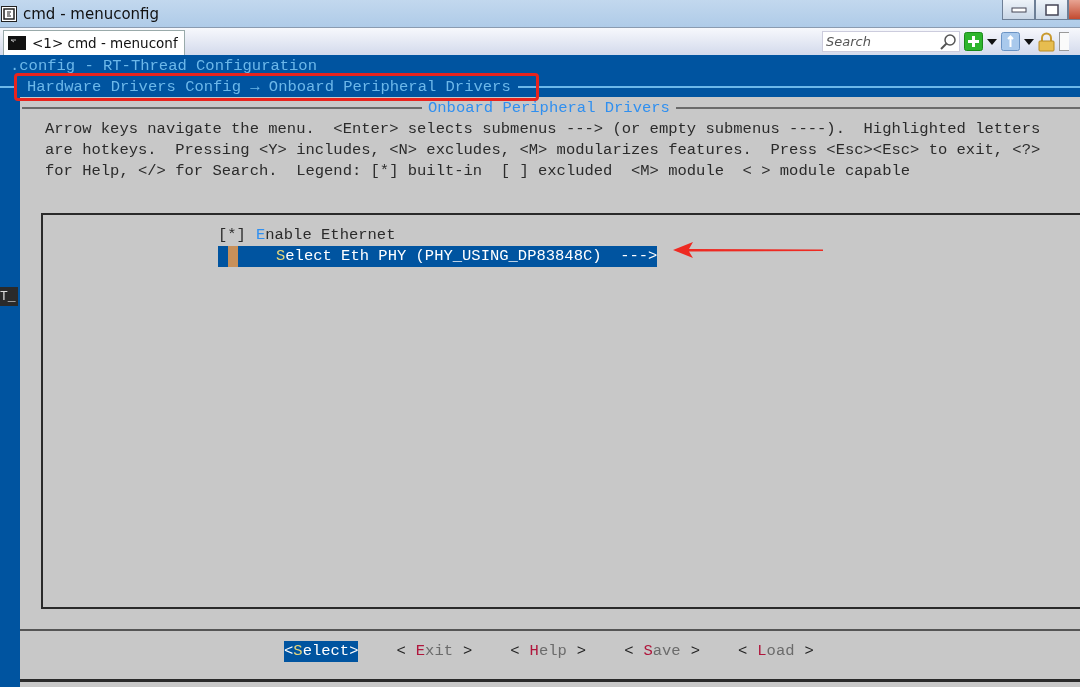  What do you see at coordinates (973, 41) in the screenshot?
I see `add-icon` at bounding box center [973, 41].